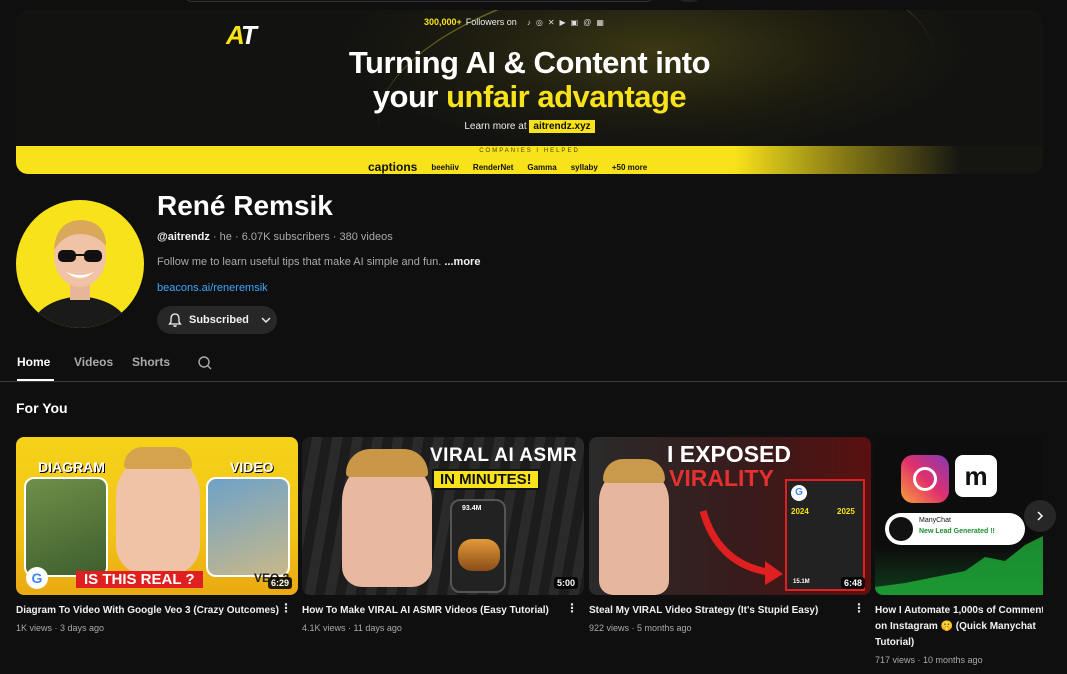 The height and width of the screenshot is (674, 1067). Describe the element at coordinates (562, 22) in the screenshot. I see `youtube-icon: ▶` at that location.